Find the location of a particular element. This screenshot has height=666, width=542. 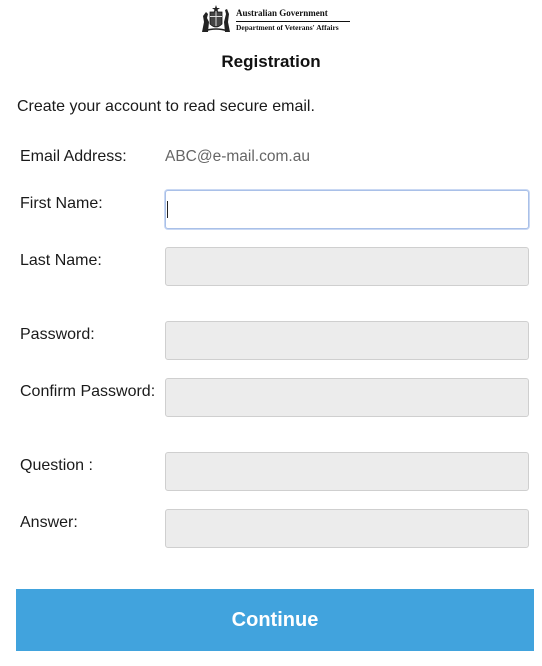

email-value: ABC@e-mail.com.au is located at coordinates (237, 156).